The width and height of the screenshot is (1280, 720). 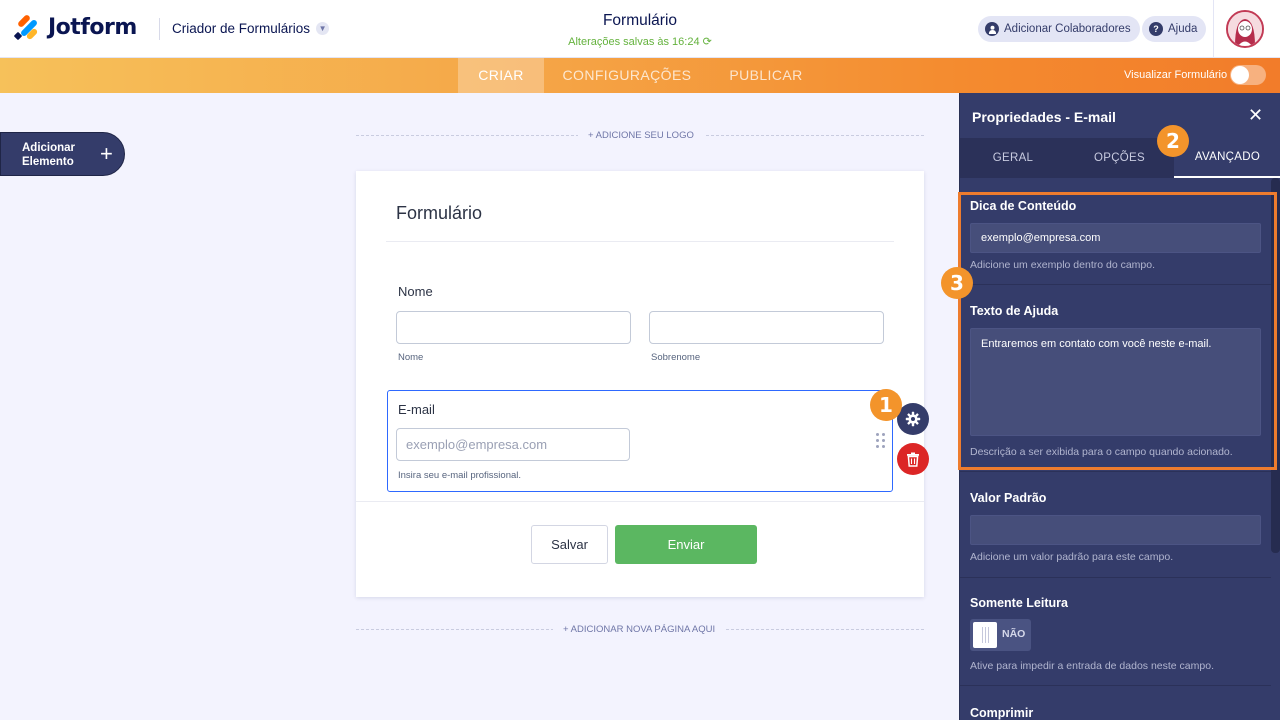 I want to click on chevron-down-icon: ▼, so click(x=323, y=28).